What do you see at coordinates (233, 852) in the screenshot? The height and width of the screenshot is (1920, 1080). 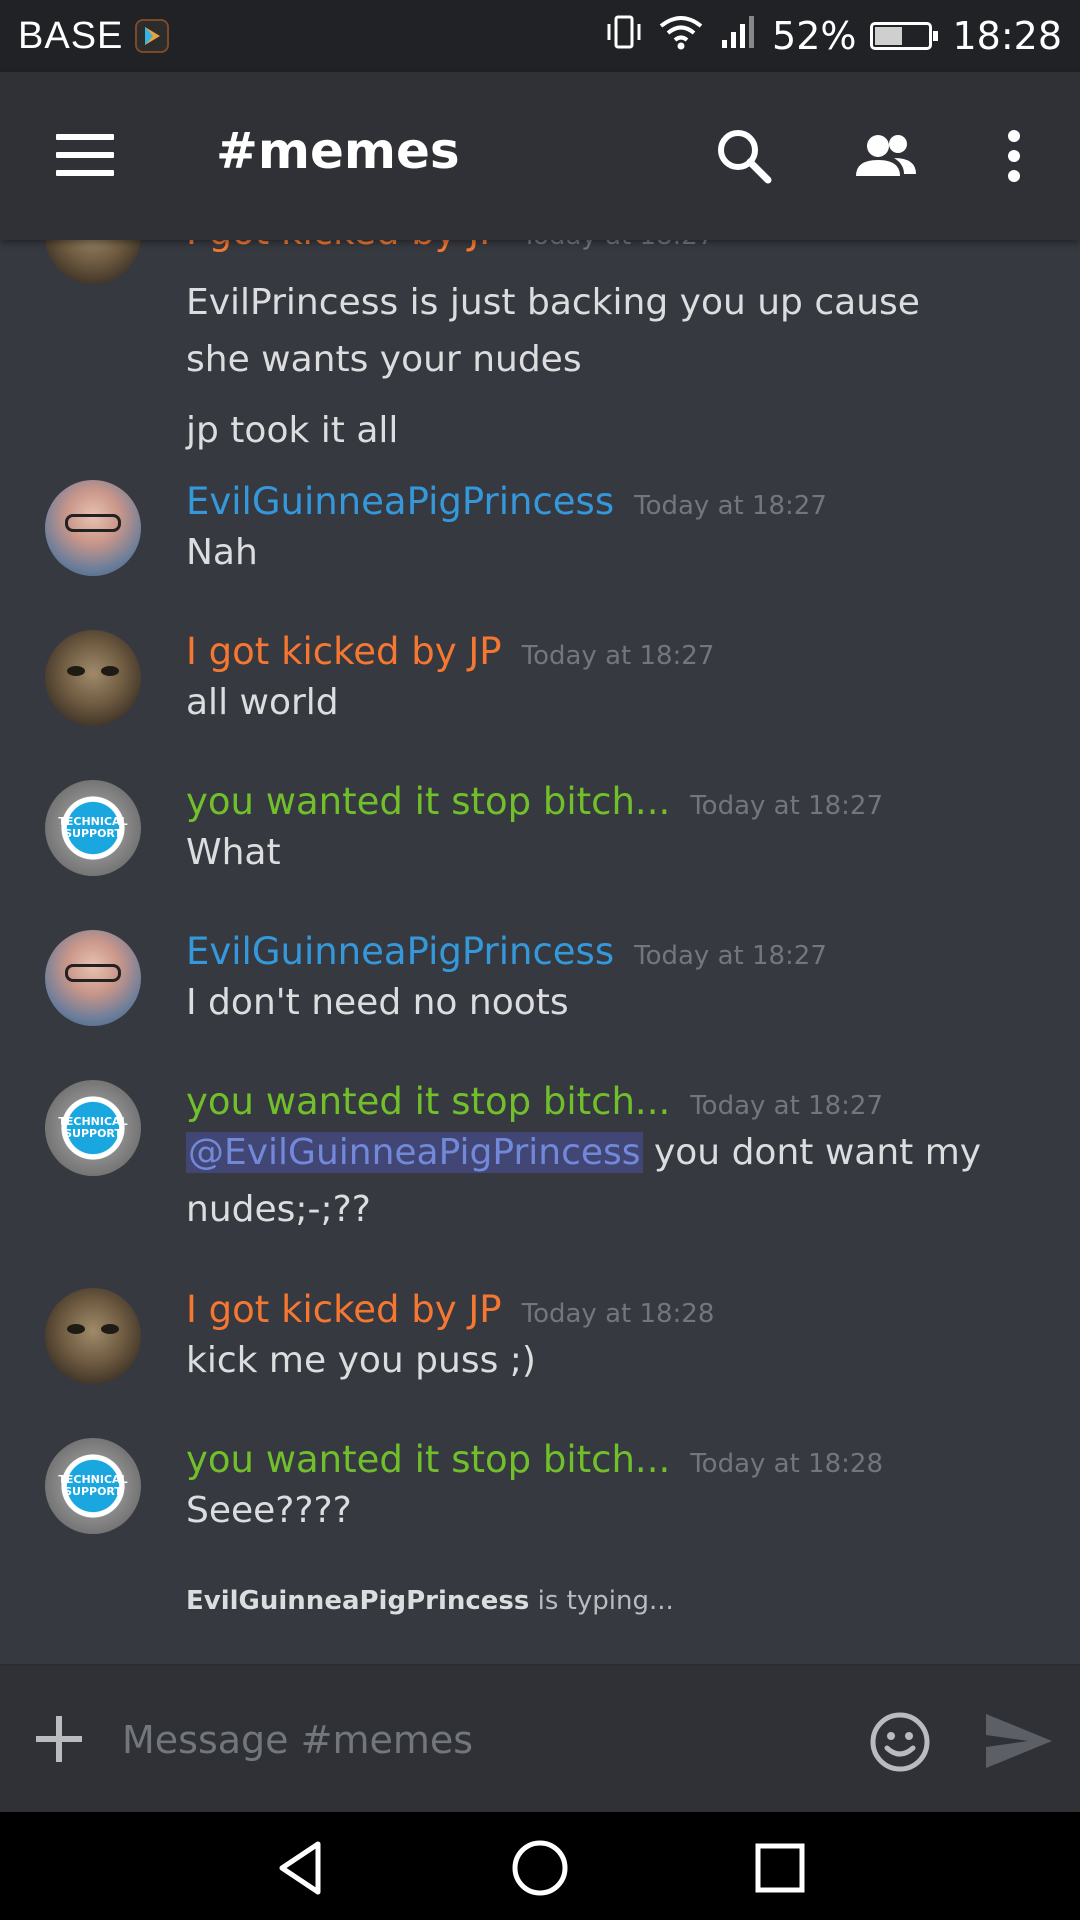 I see `message-text: What` at bounding box center [233, 852].